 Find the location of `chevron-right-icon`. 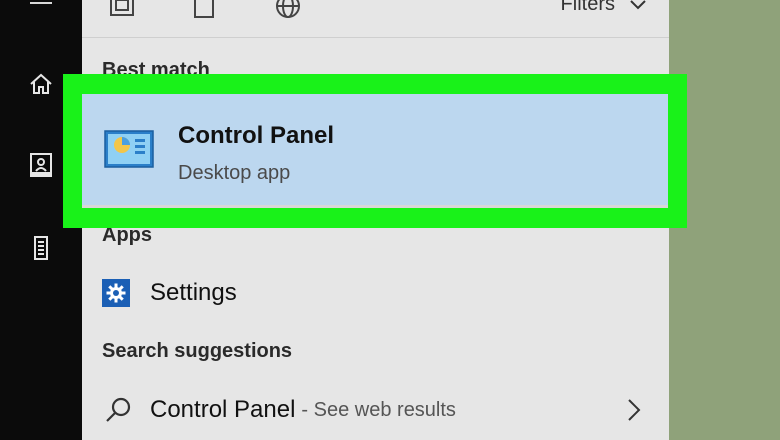

chevron-right-icon is located at coordinates (634, 412).